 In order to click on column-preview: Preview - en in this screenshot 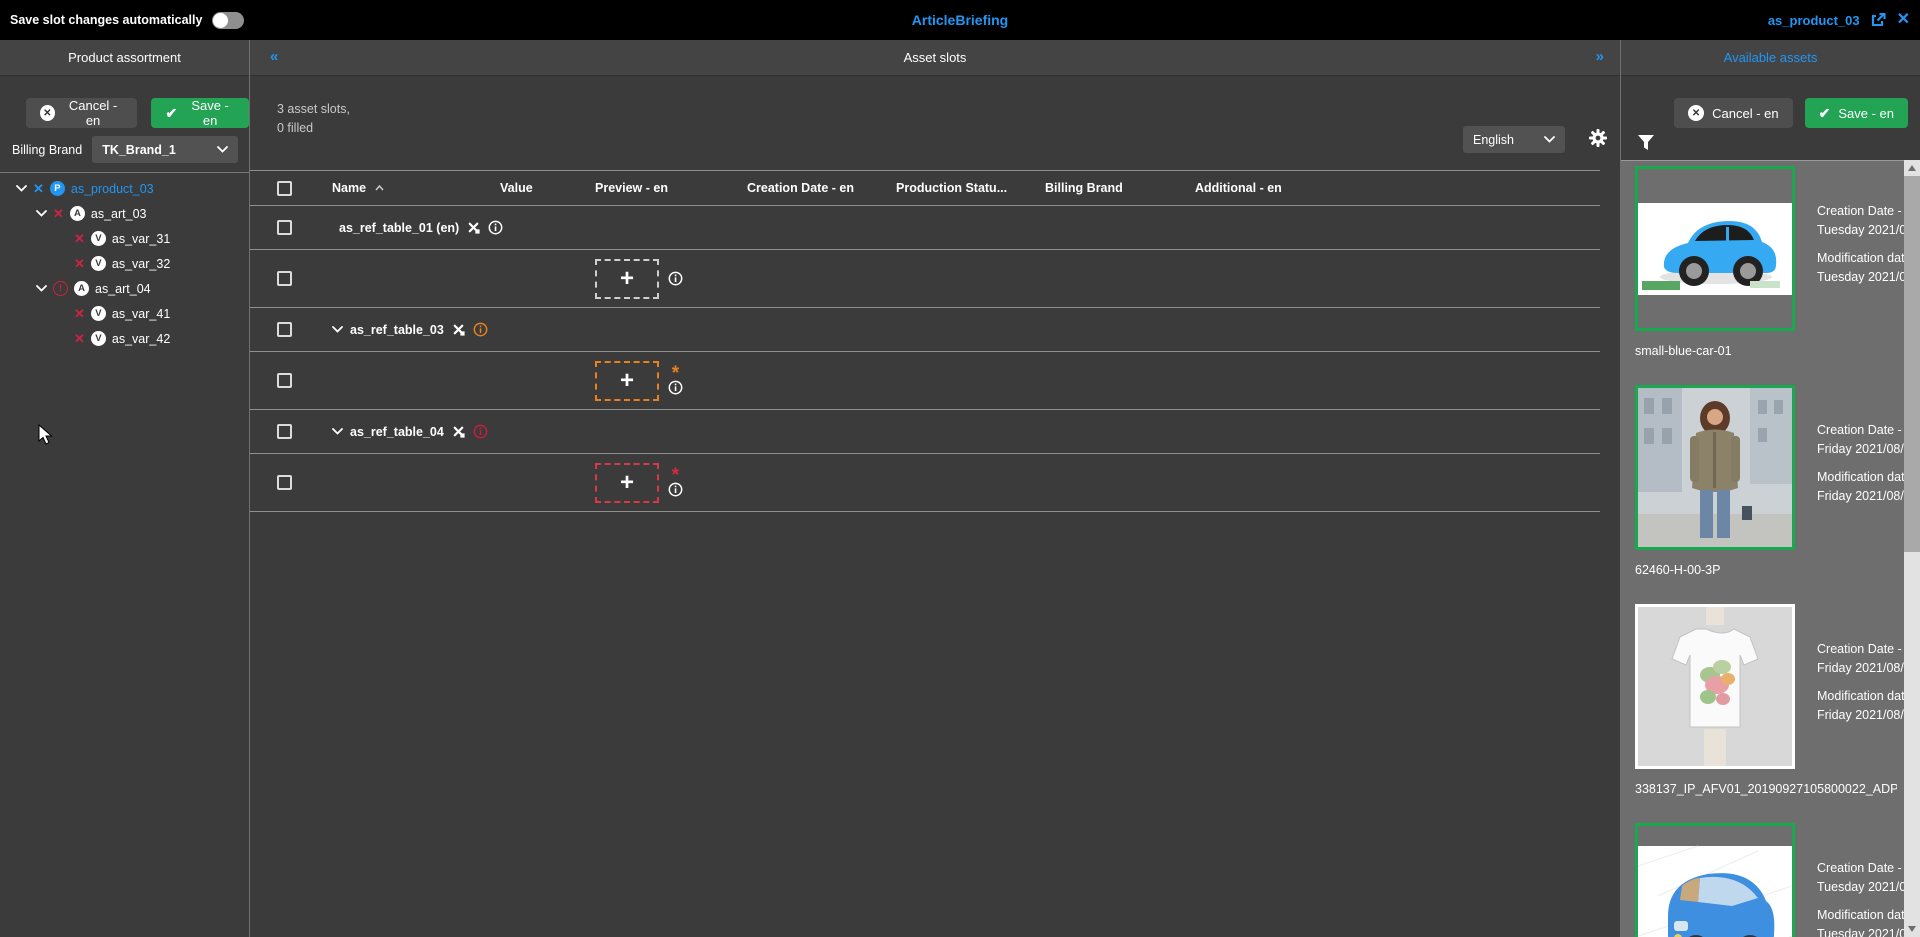, I will do `click(671, 188)`.